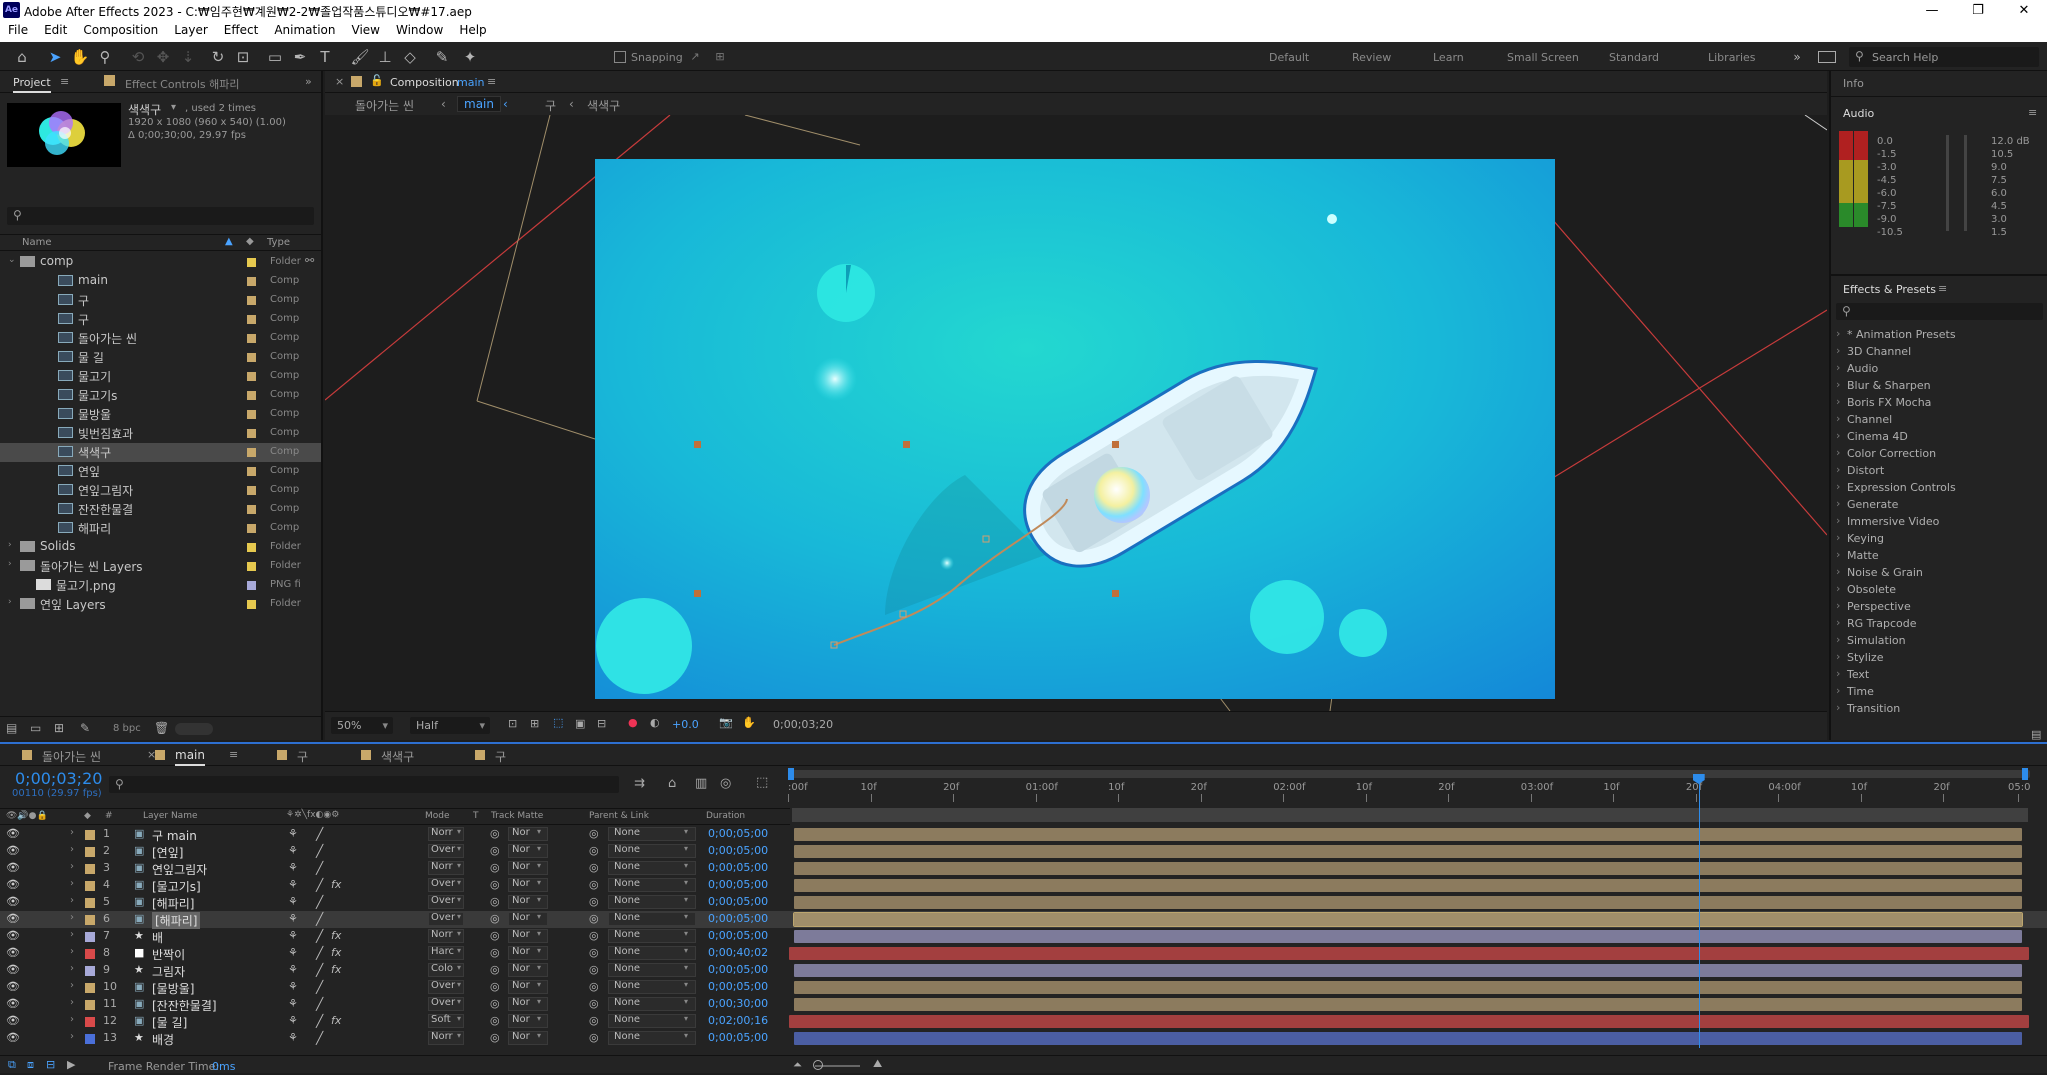  I want to click on grid-guides-icon: ⊟, so click(601, 723).